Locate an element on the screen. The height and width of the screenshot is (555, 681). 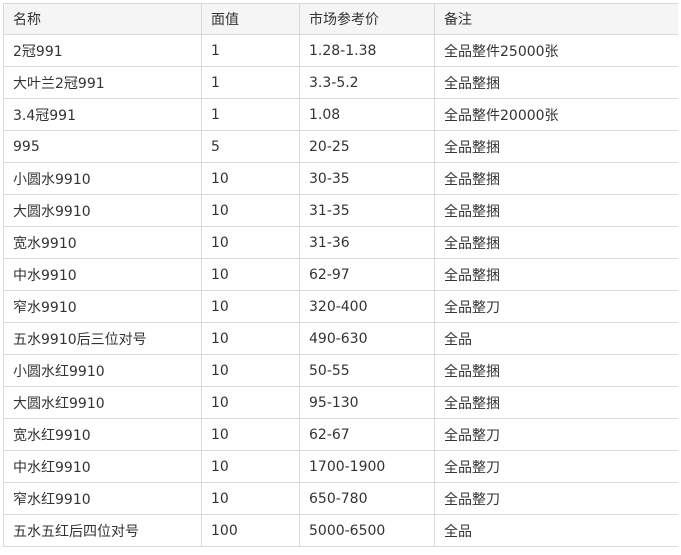
cell-name: 五水9910后三位对号 is located at coordinates (102, 338).